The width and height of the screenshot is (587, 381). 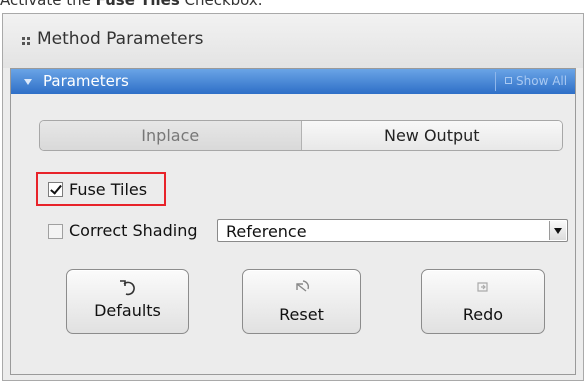 I want to click on defaults-button: Defaults, so click(x=127, y=301).